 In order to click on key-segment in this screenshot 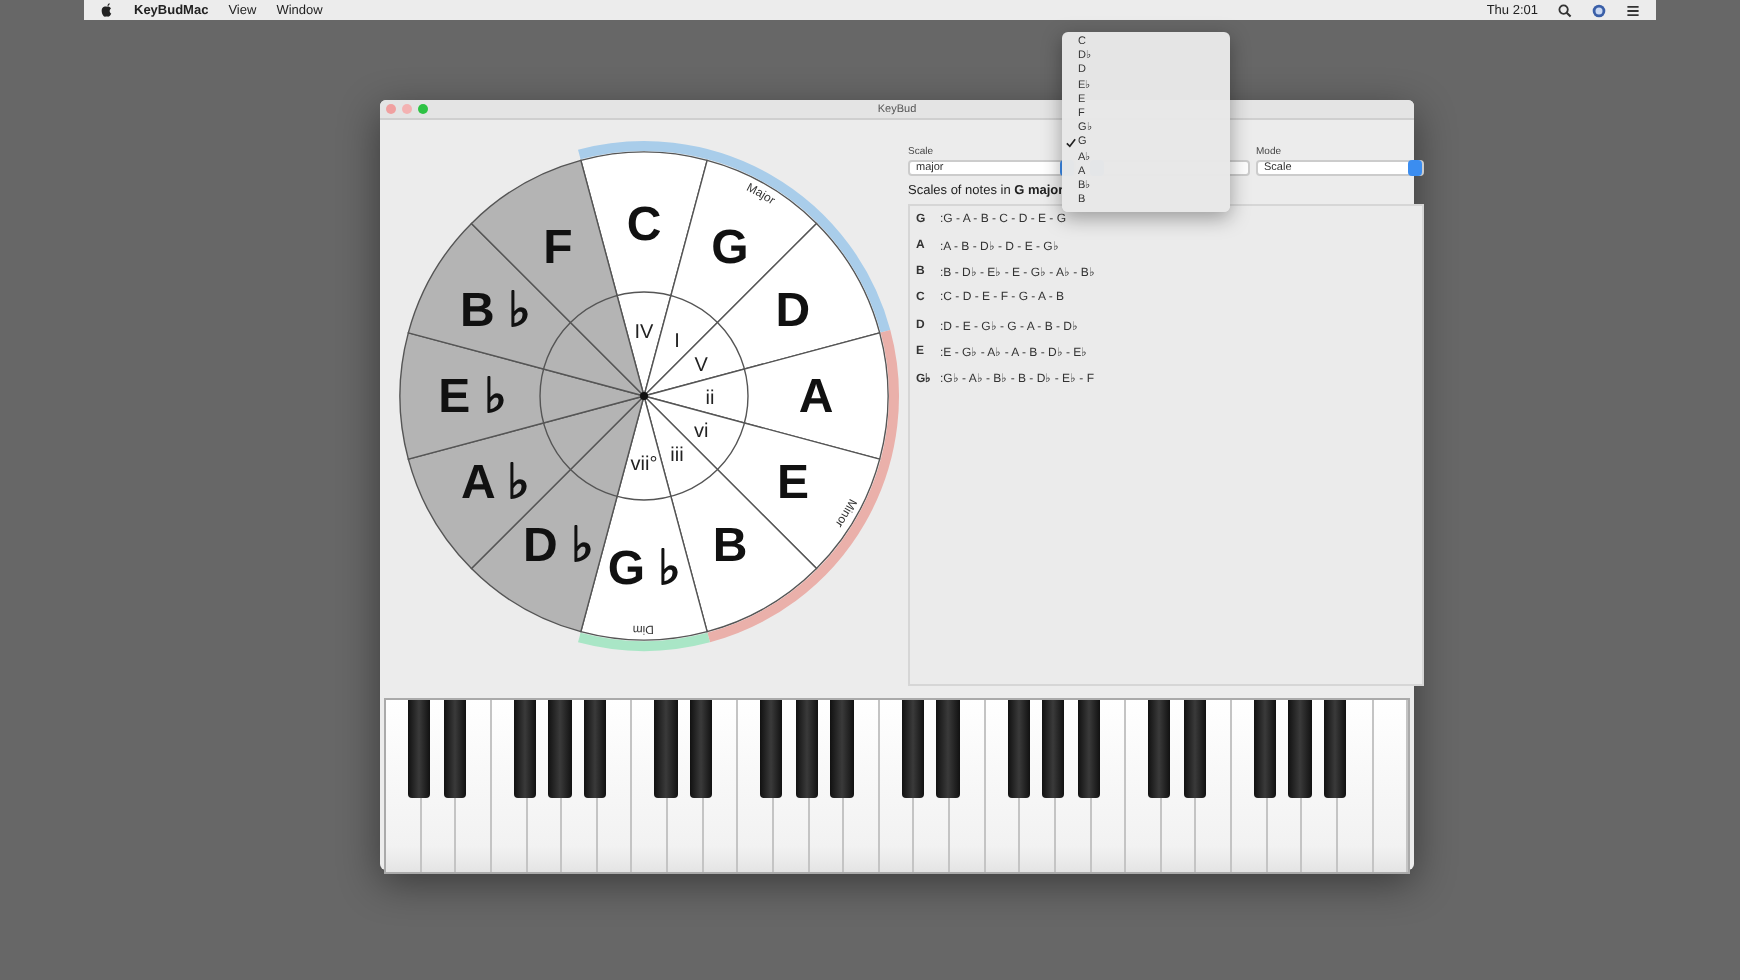, I will do `click(644, 274)`.